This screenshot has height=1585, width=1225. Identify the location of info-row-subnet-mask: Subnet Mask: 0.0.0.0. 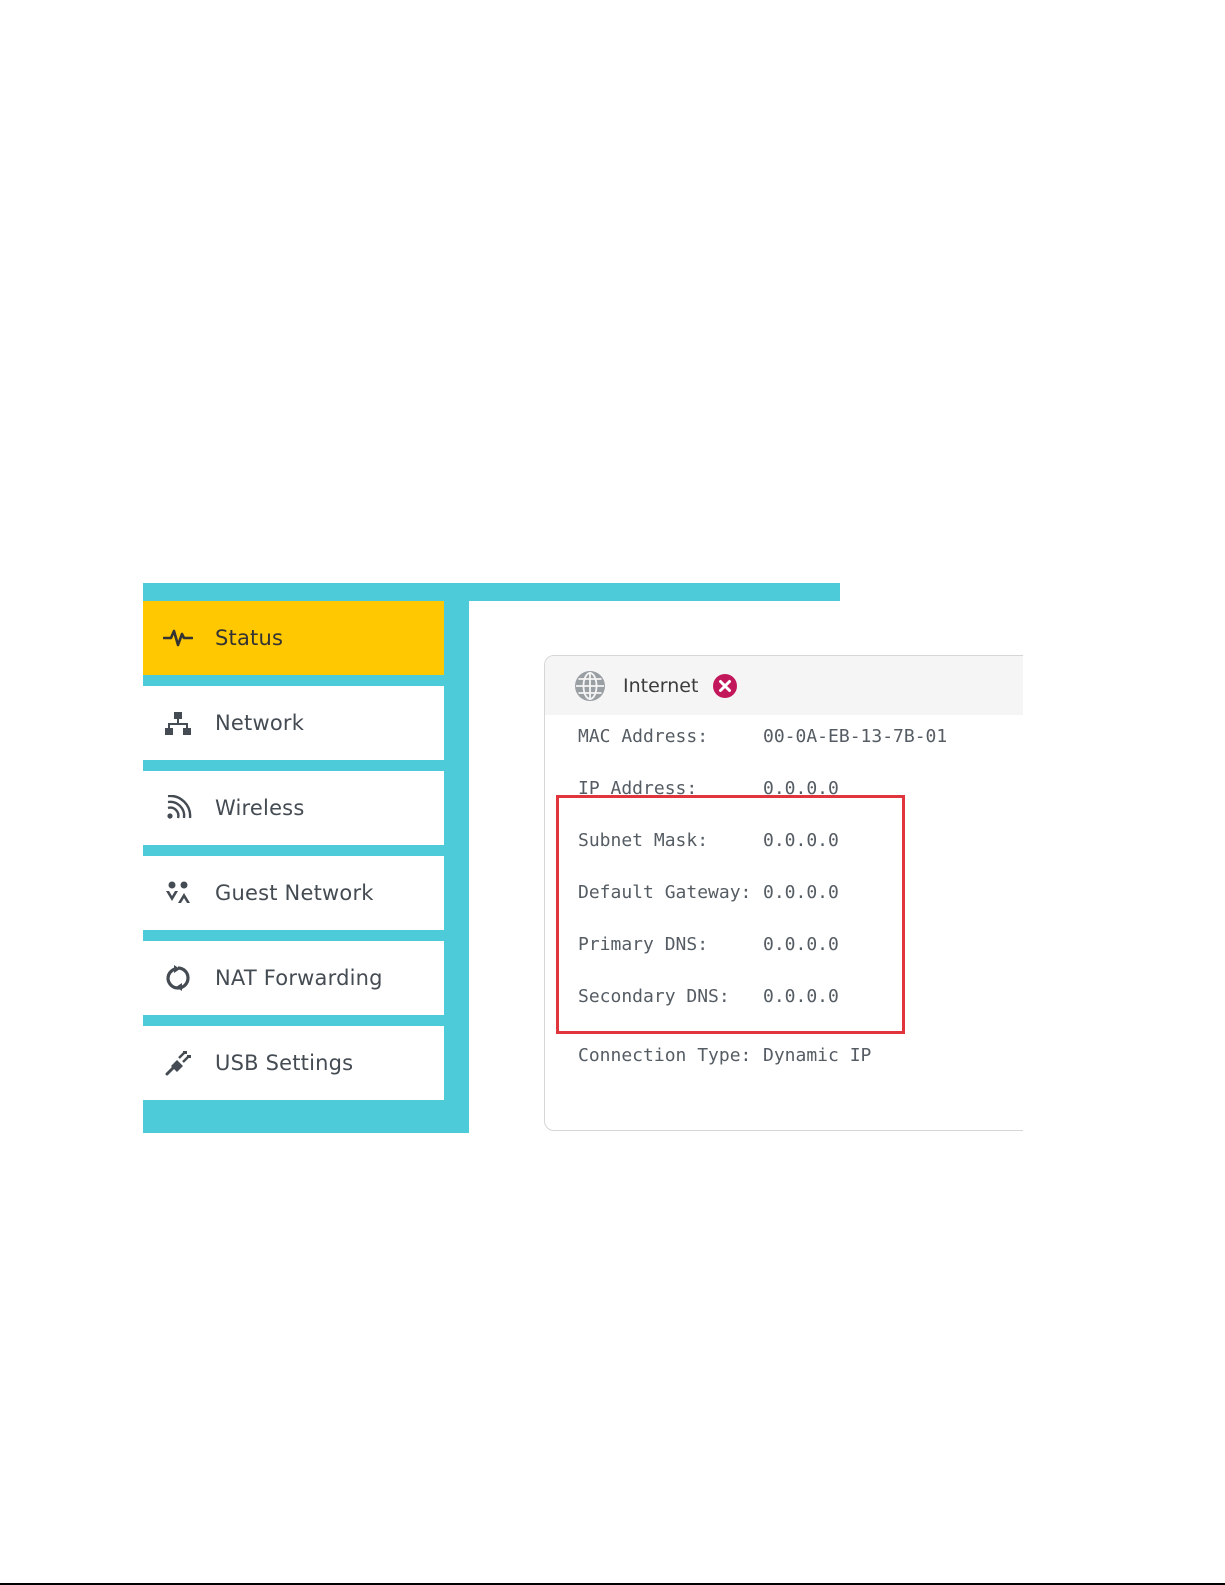
(788, 845).